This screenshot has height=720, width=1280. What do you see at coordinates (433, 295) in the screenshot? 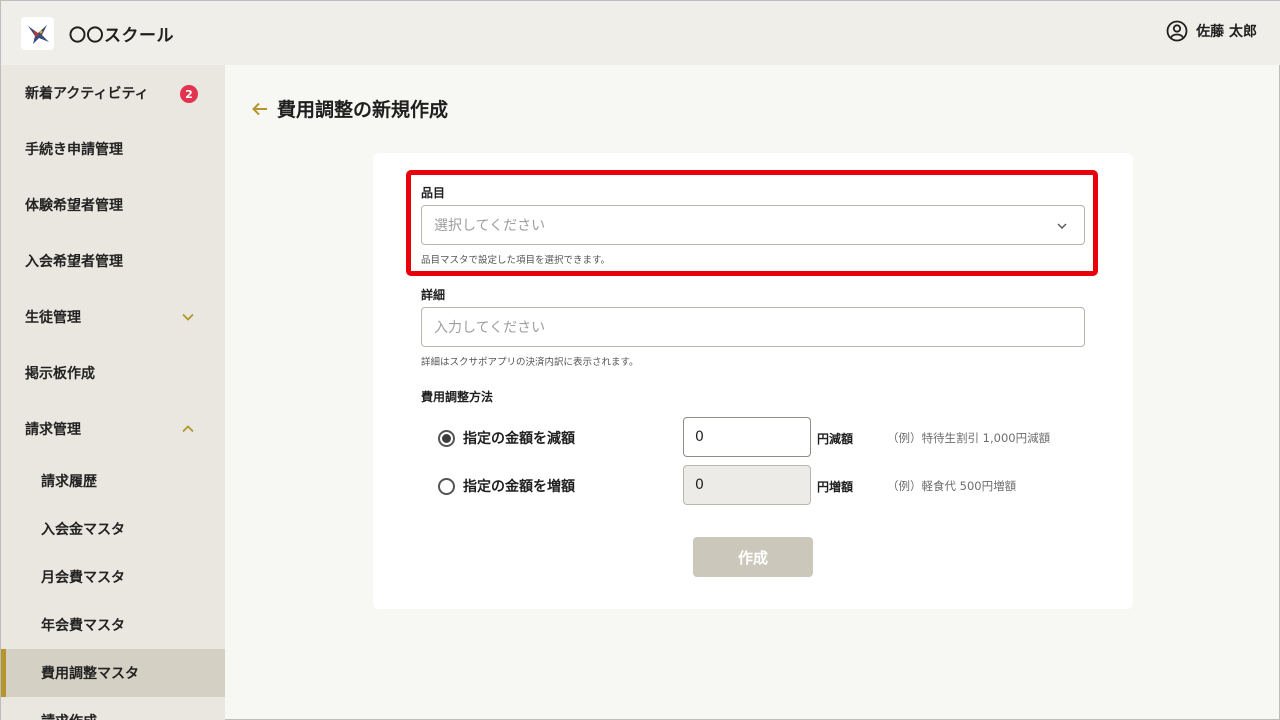
I see `detail-label: 詳細` at bounding box center [433, 295].